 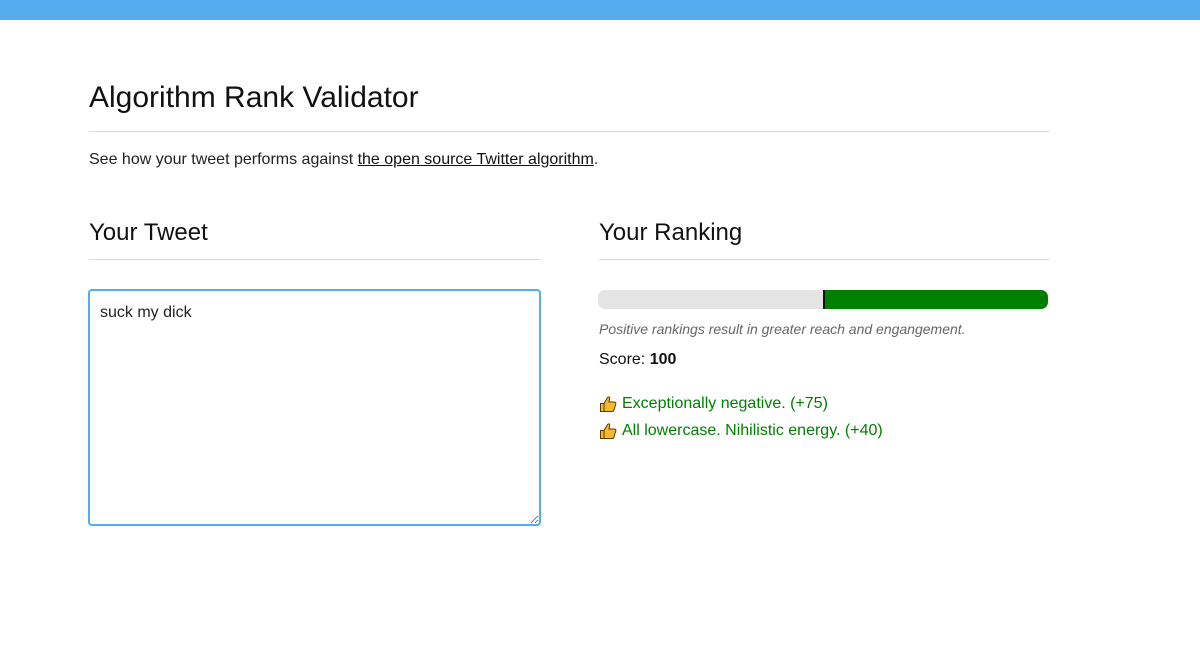 I want to click on ranking-bar, so click(x=823, y=299).